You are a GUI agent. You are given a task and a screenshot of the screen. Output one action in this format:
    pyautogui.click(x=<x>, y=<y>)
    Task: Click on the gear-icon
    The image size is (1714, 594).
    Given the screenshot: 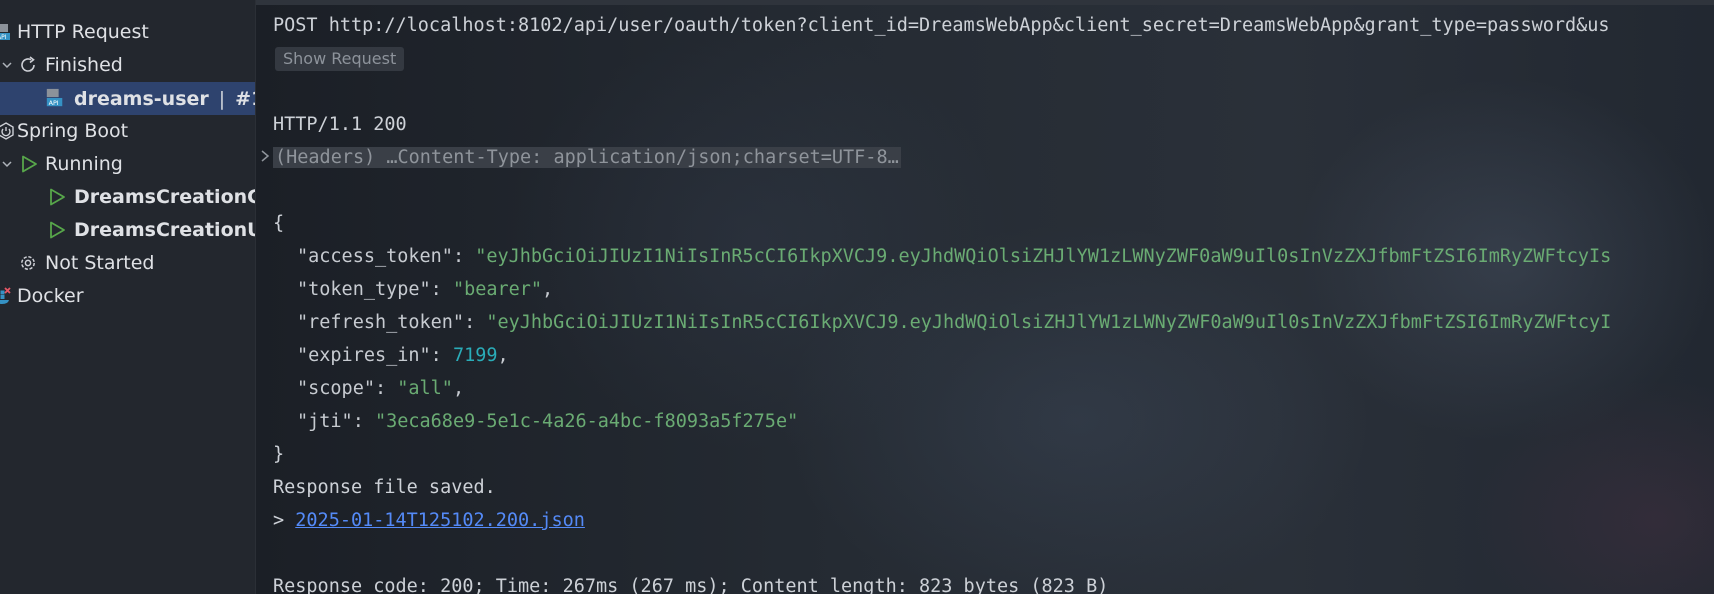 What is the action you would take?
    pyautogui.click(x=28, y=263)
    